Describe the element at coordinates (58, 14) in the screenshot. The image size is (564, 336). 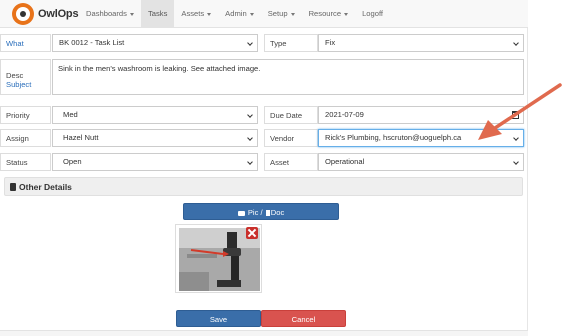
I see `brand-name: OwlOps` at that location.